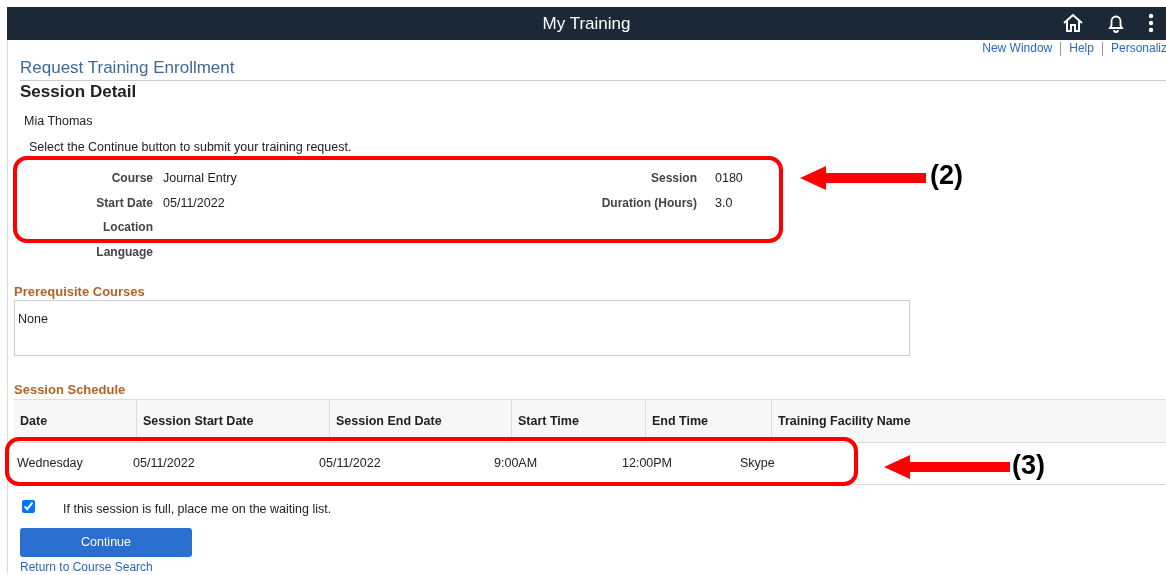  I want to click on field-value: Journal Entry, so click(200, 178).